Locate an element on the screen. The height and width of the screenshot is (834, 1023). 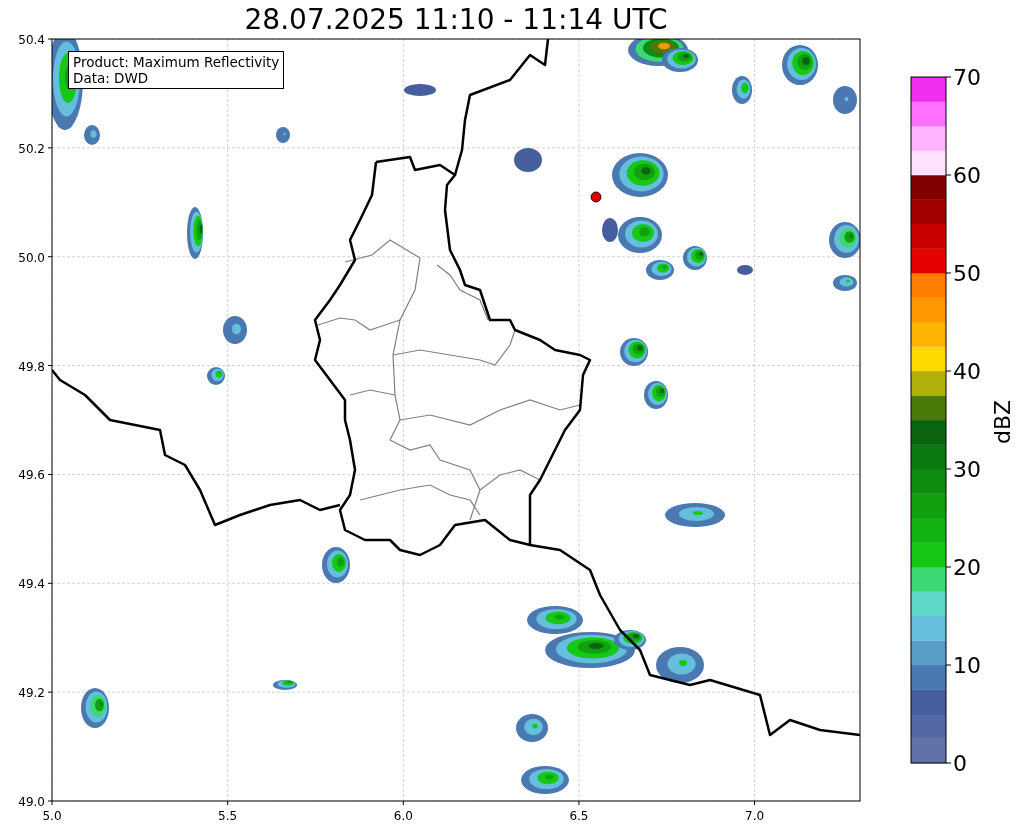
colorbar-tick-label: 10 is located at coordinates (967, 665).